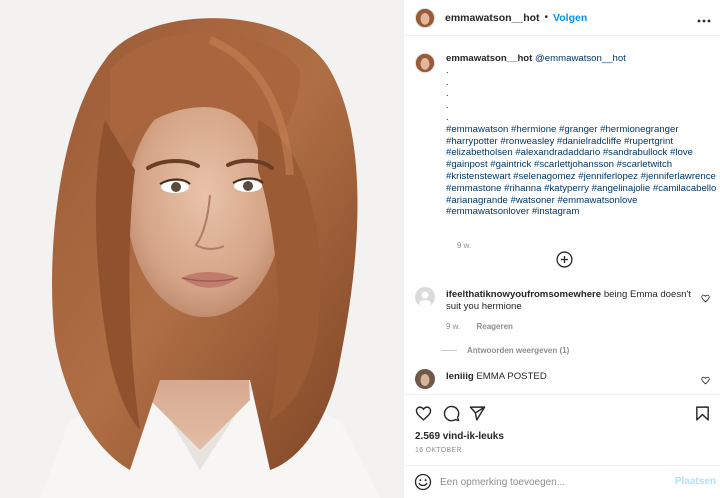 This screenshot has width=720, height=498. Describe the element at coordinates (425, 17) in the screenshot. I see `author-avatar` at that location.